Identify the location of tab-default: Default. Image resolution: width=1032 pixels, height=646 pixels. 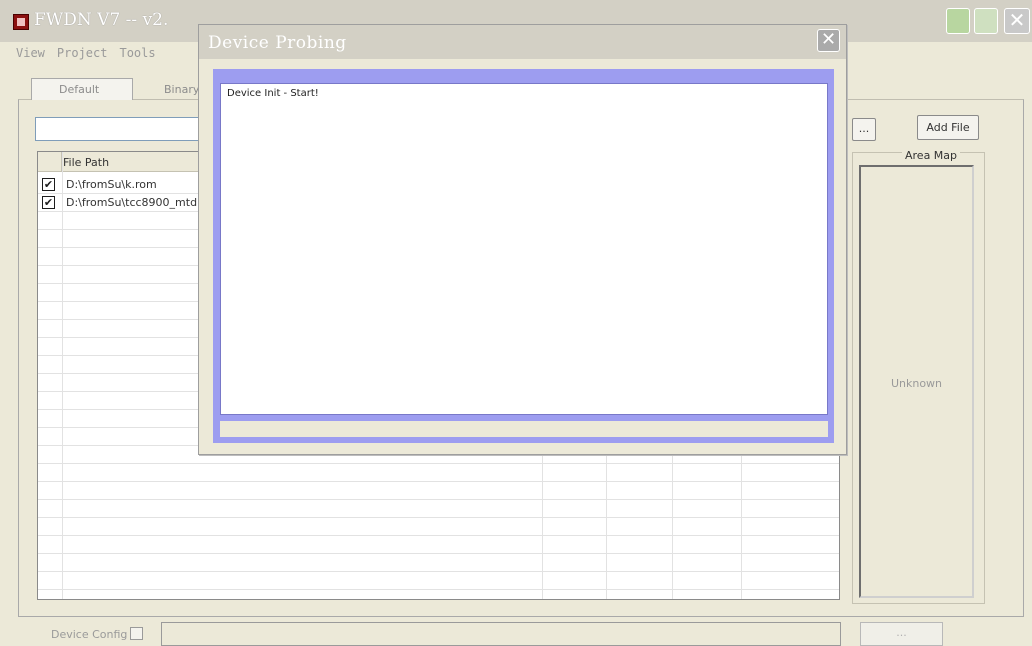
(82, 89).